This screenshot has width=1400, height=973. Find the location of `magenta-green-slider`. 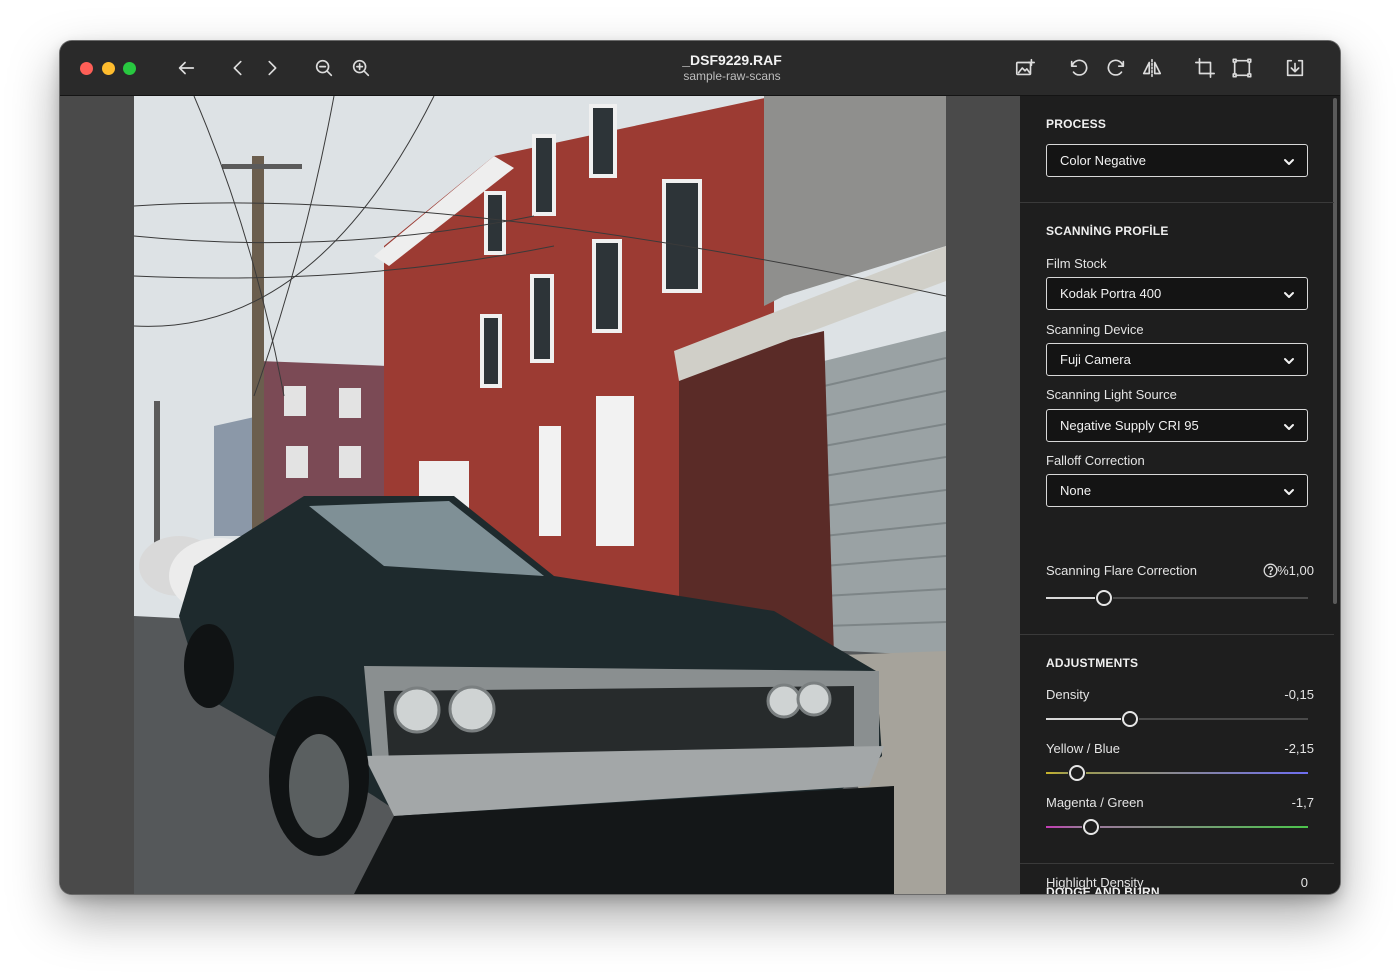

magenta-green-slider is located at coordinates (1177, 827).